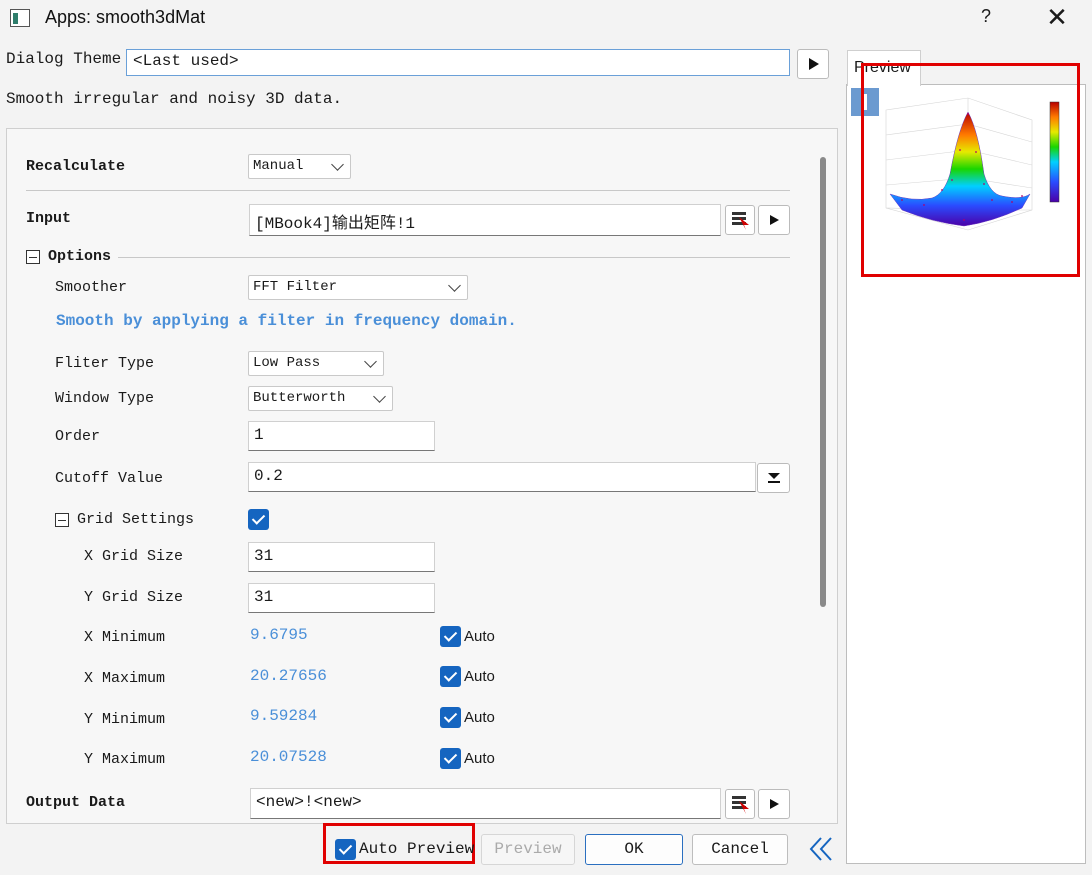 The width and height of the screenshot is (1092, 875). What do you see at coordinates (450, 636) in the screenshot?
I see `x-minimum-auto-checkbox` at bounding box center [450, 636].